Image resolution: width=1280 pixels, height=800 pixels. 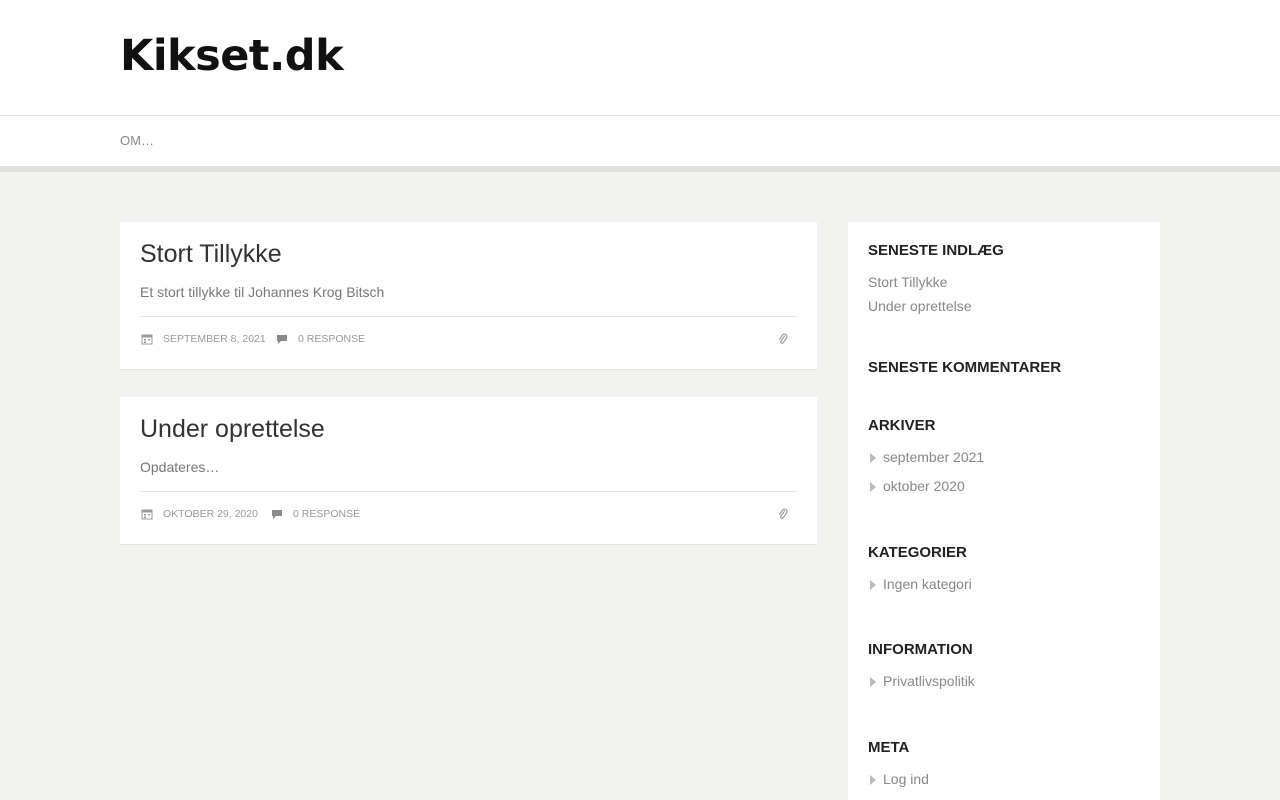 I want to click on archive-label: september 2021, so click(x=934, y=457).